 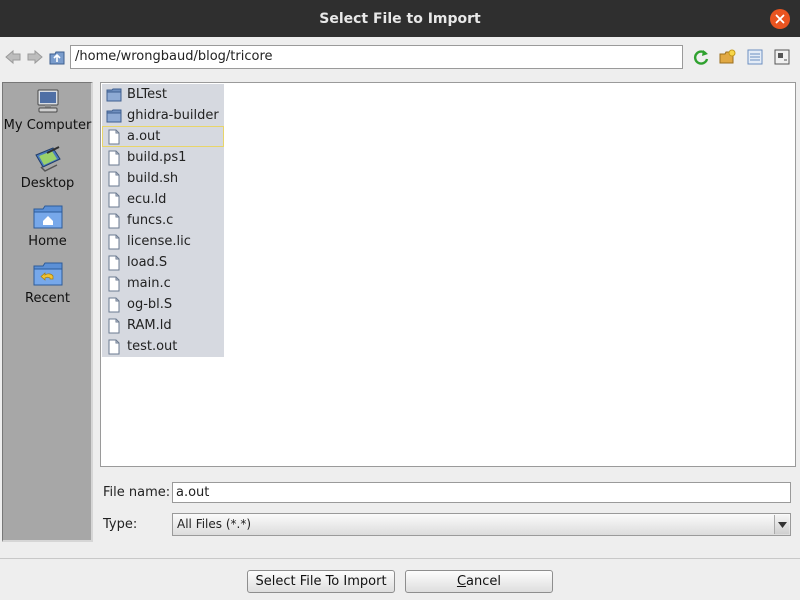 What do you see at coordinates (47, 183) in the screenshot?
I see `shortcut-label: Desktop` at bounding box center [47, 183].